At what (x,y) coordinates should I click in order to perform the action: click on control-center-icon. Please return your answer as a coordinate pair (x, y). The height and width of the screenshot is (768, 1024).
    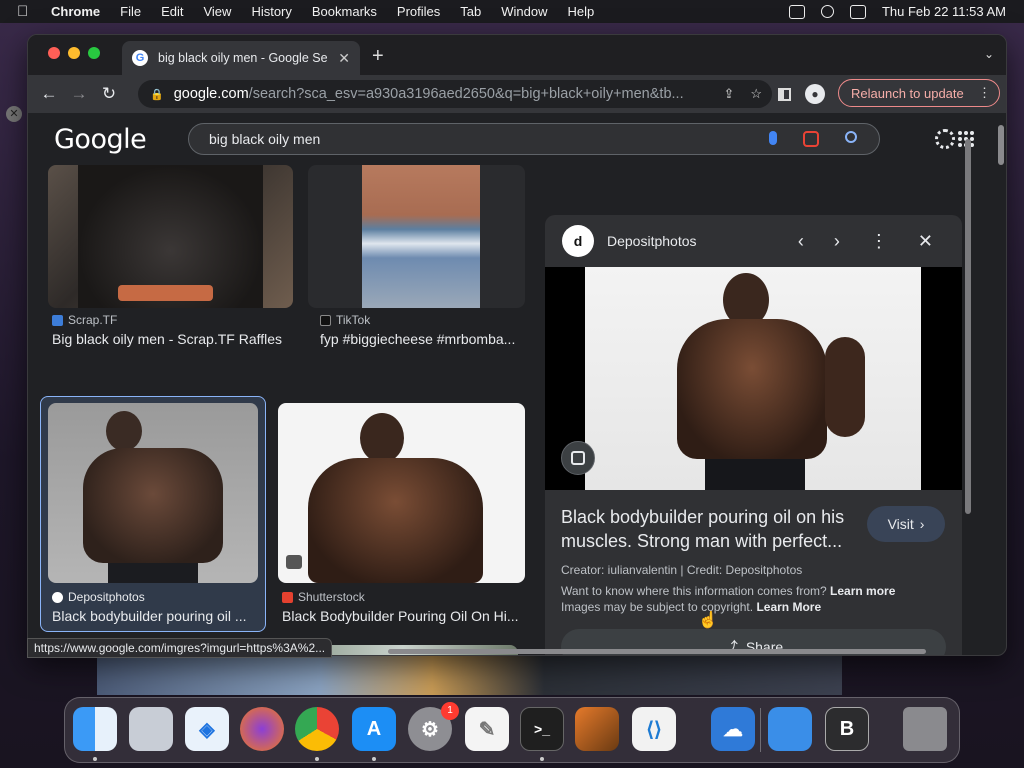
    Looking at the image, I should click on (857, 11).